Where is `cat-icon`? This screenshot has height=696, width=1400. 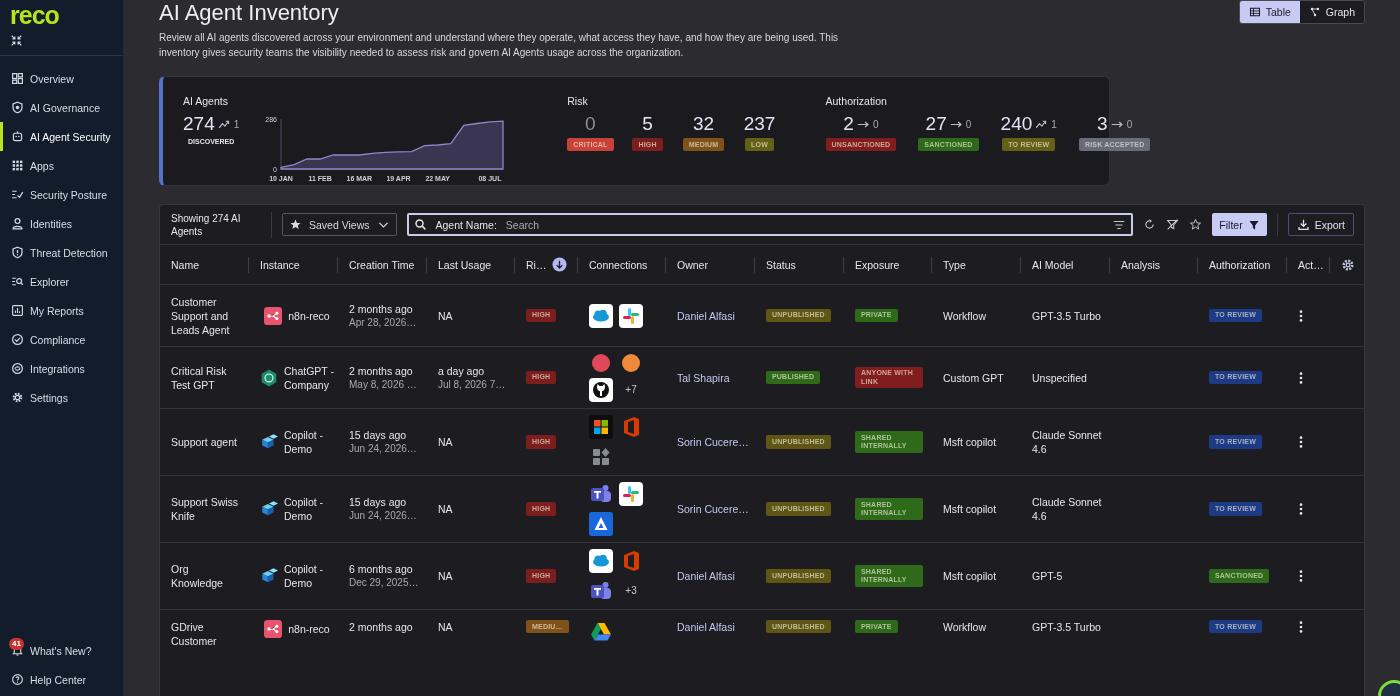
cat-icon is located at coordinates (601, 389).